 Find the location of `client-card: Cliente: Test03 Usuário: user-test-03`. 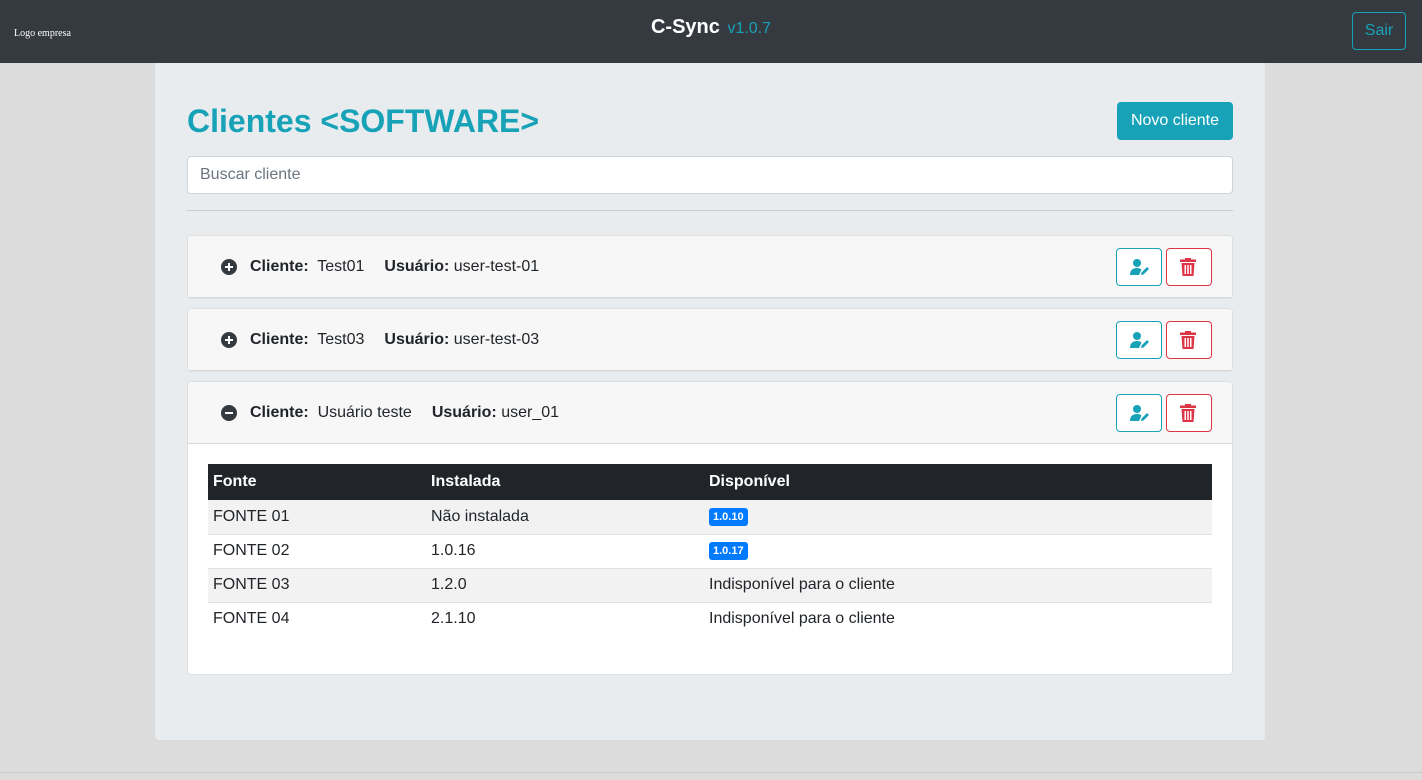

client-card: Cliente: Test03 Usuário: user-test-03 is located at coordinates (710, 340).